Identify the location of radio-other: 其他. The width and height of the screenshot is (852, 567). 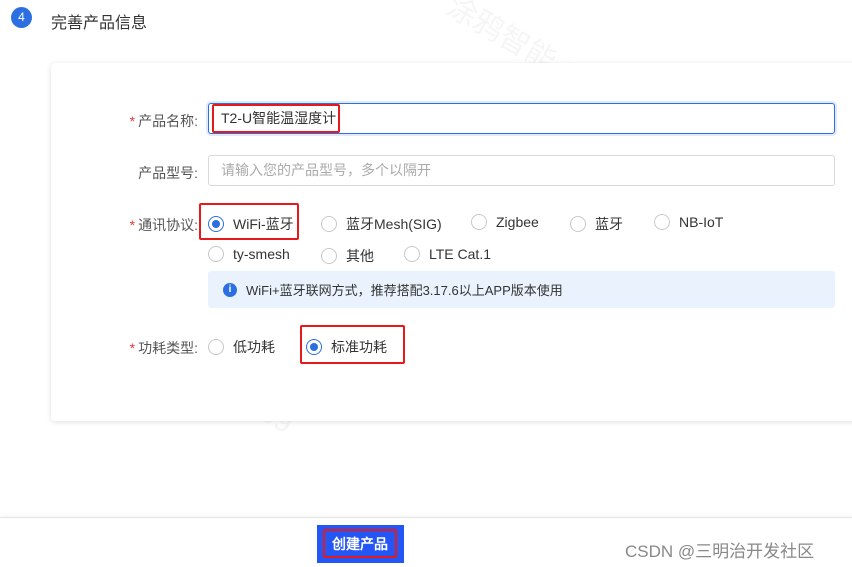
(347, 256).